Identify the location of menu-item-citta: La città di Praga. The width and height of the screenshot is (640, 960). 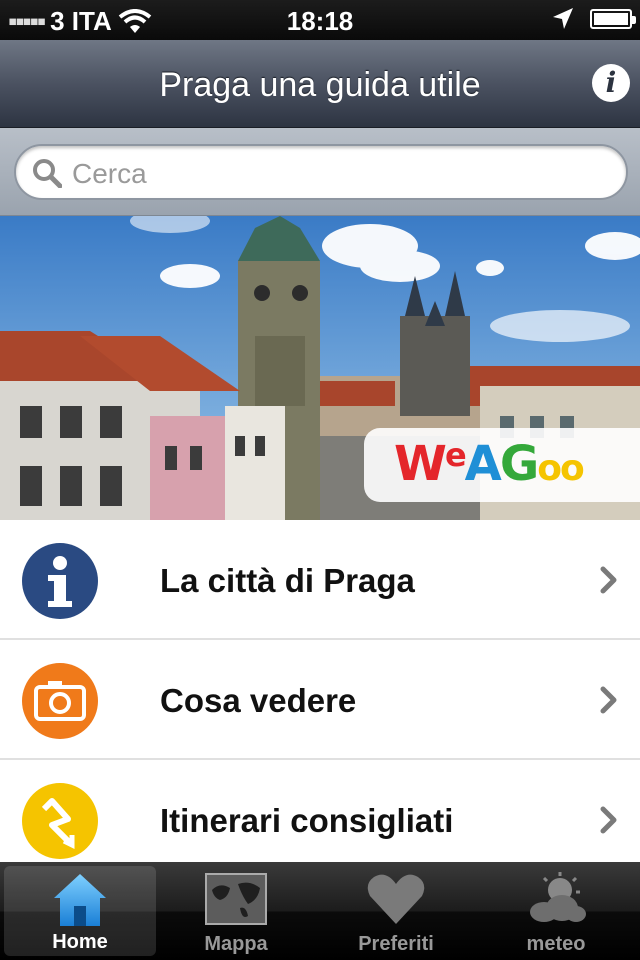
(320, 580).